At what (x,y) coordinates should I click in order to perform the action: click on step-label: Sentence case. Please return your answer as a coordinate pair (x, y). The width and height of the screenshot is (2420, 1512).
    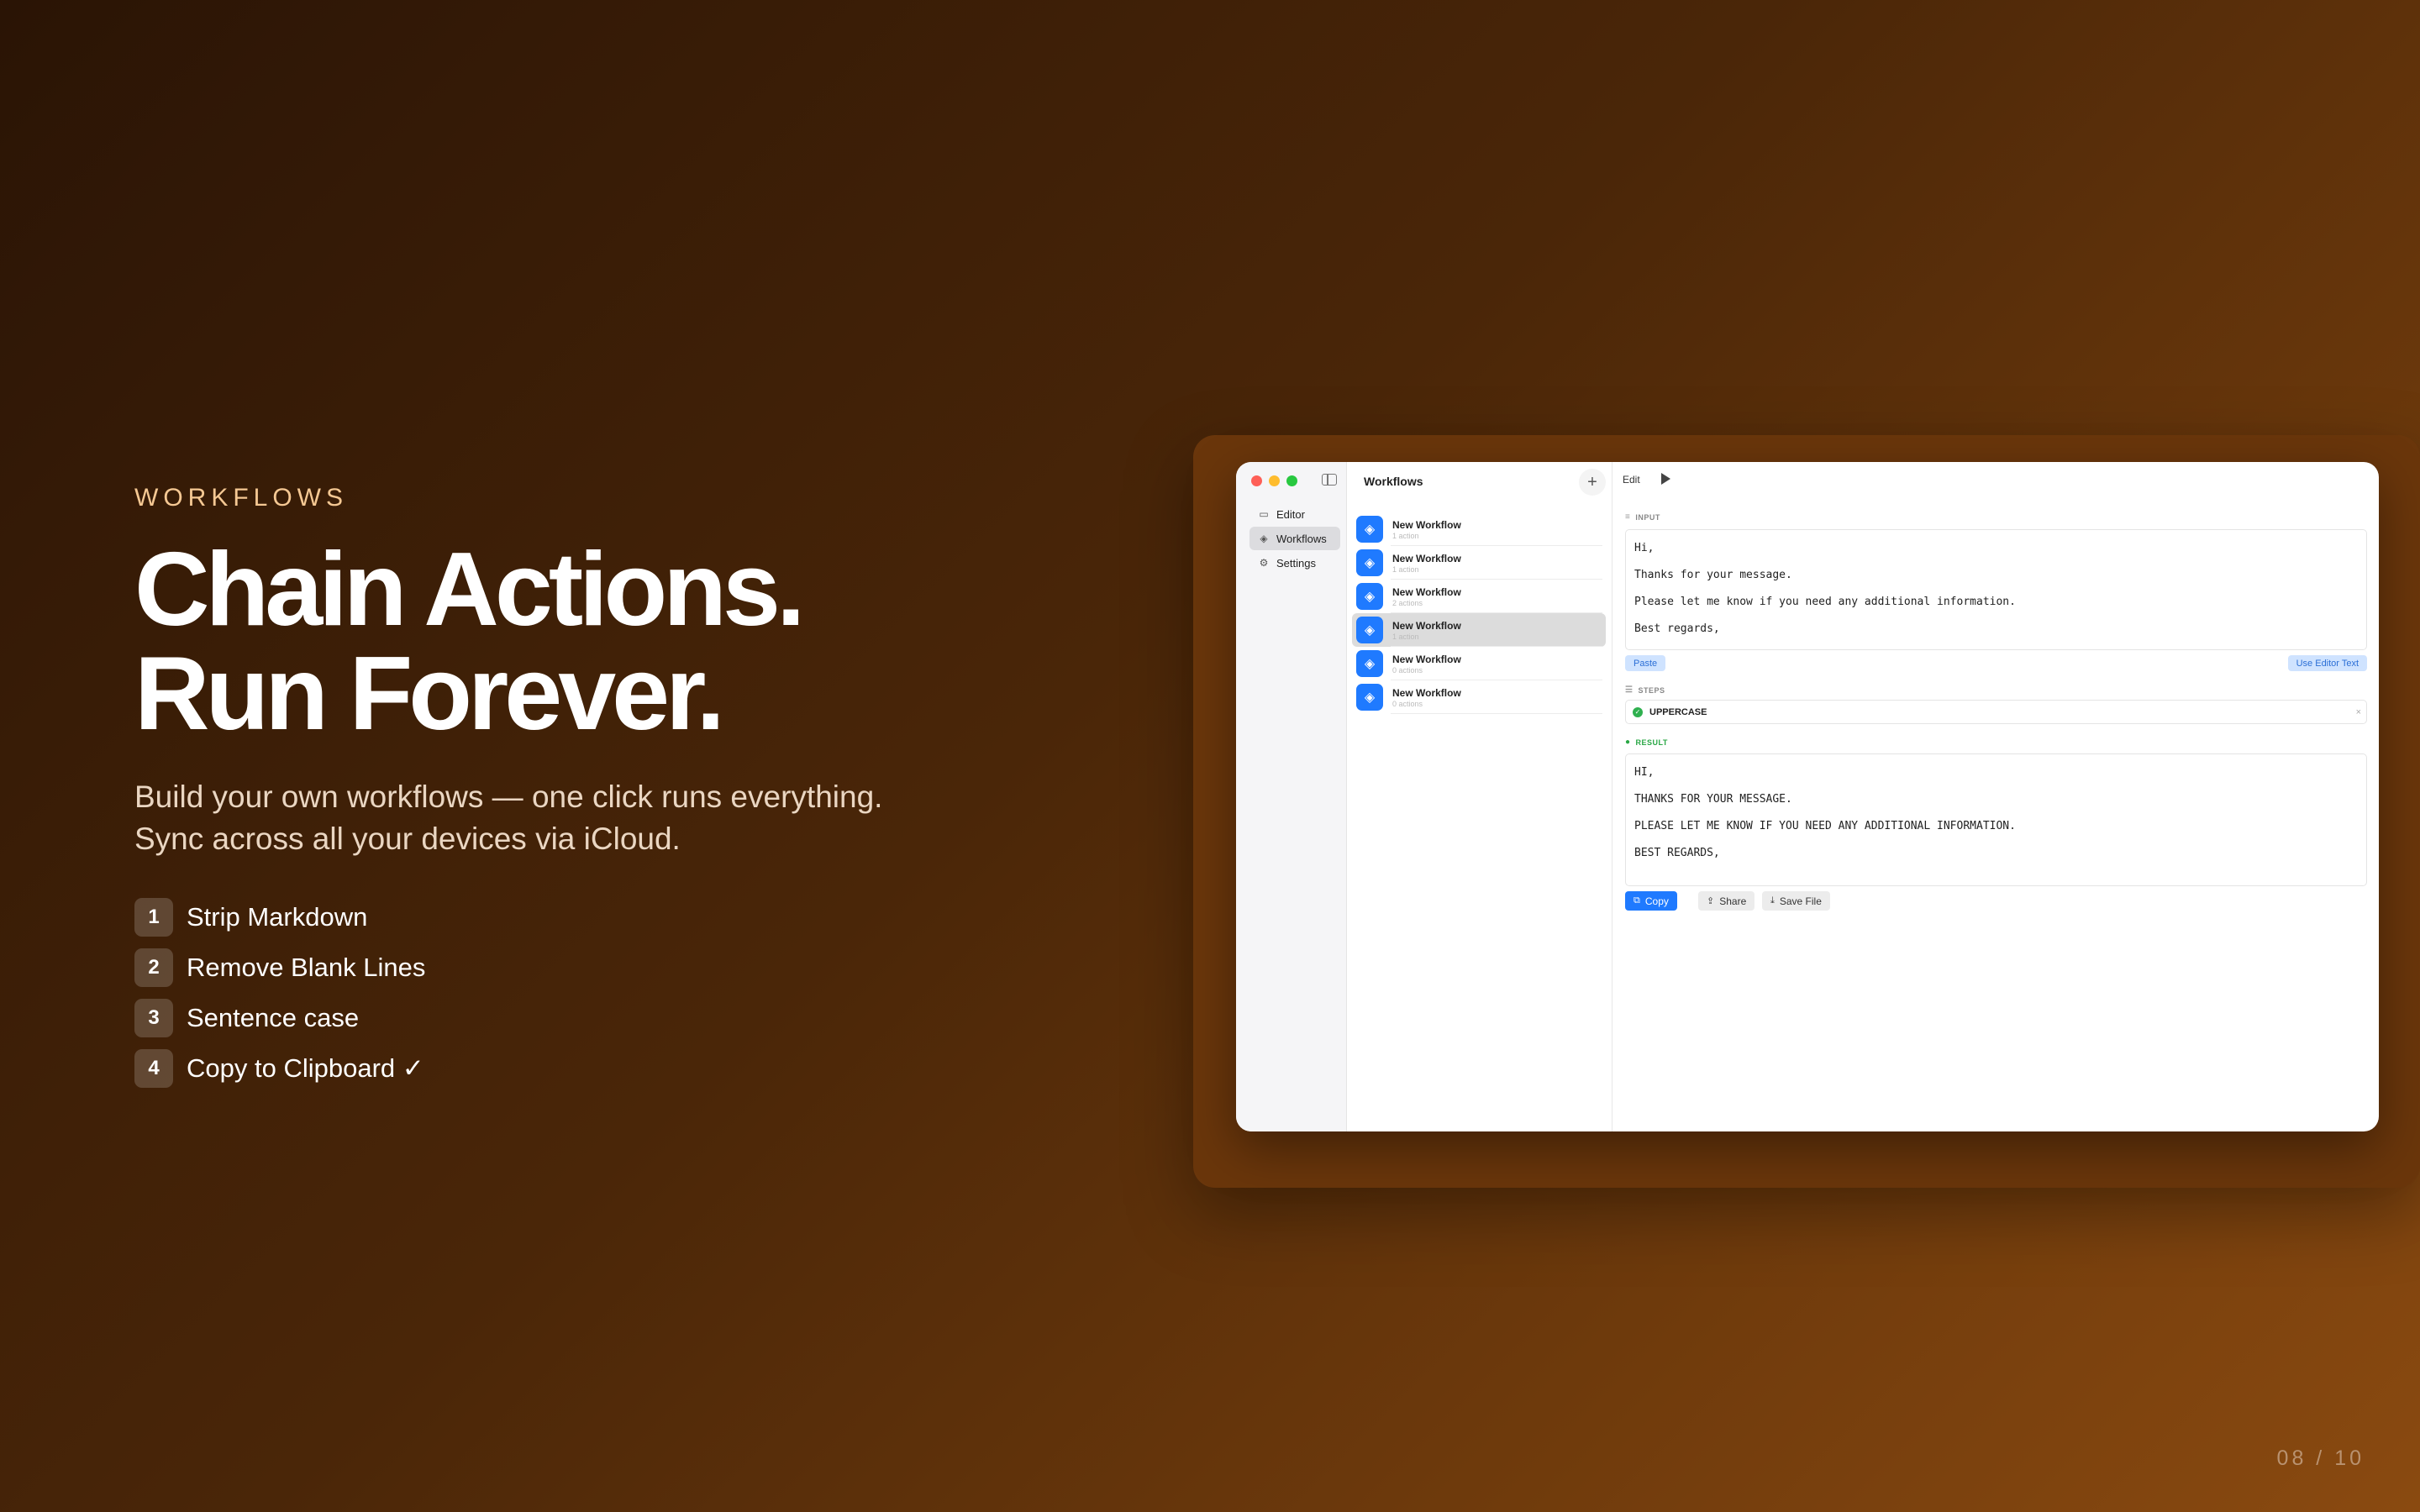
    Looking at the image, I should click on (273, 1017).